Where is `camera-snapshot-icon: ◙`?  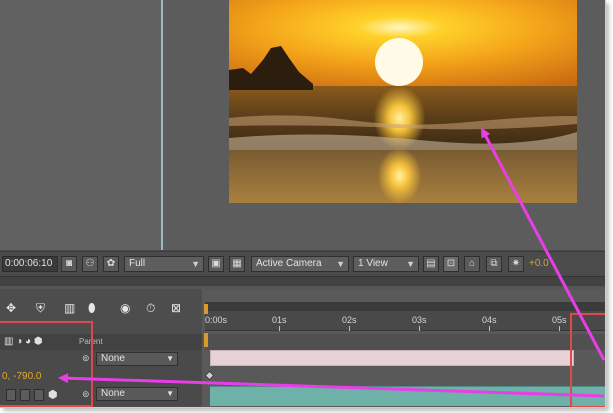
camera-snapshot-icon: ◙ is located at coordinates (69, 264).